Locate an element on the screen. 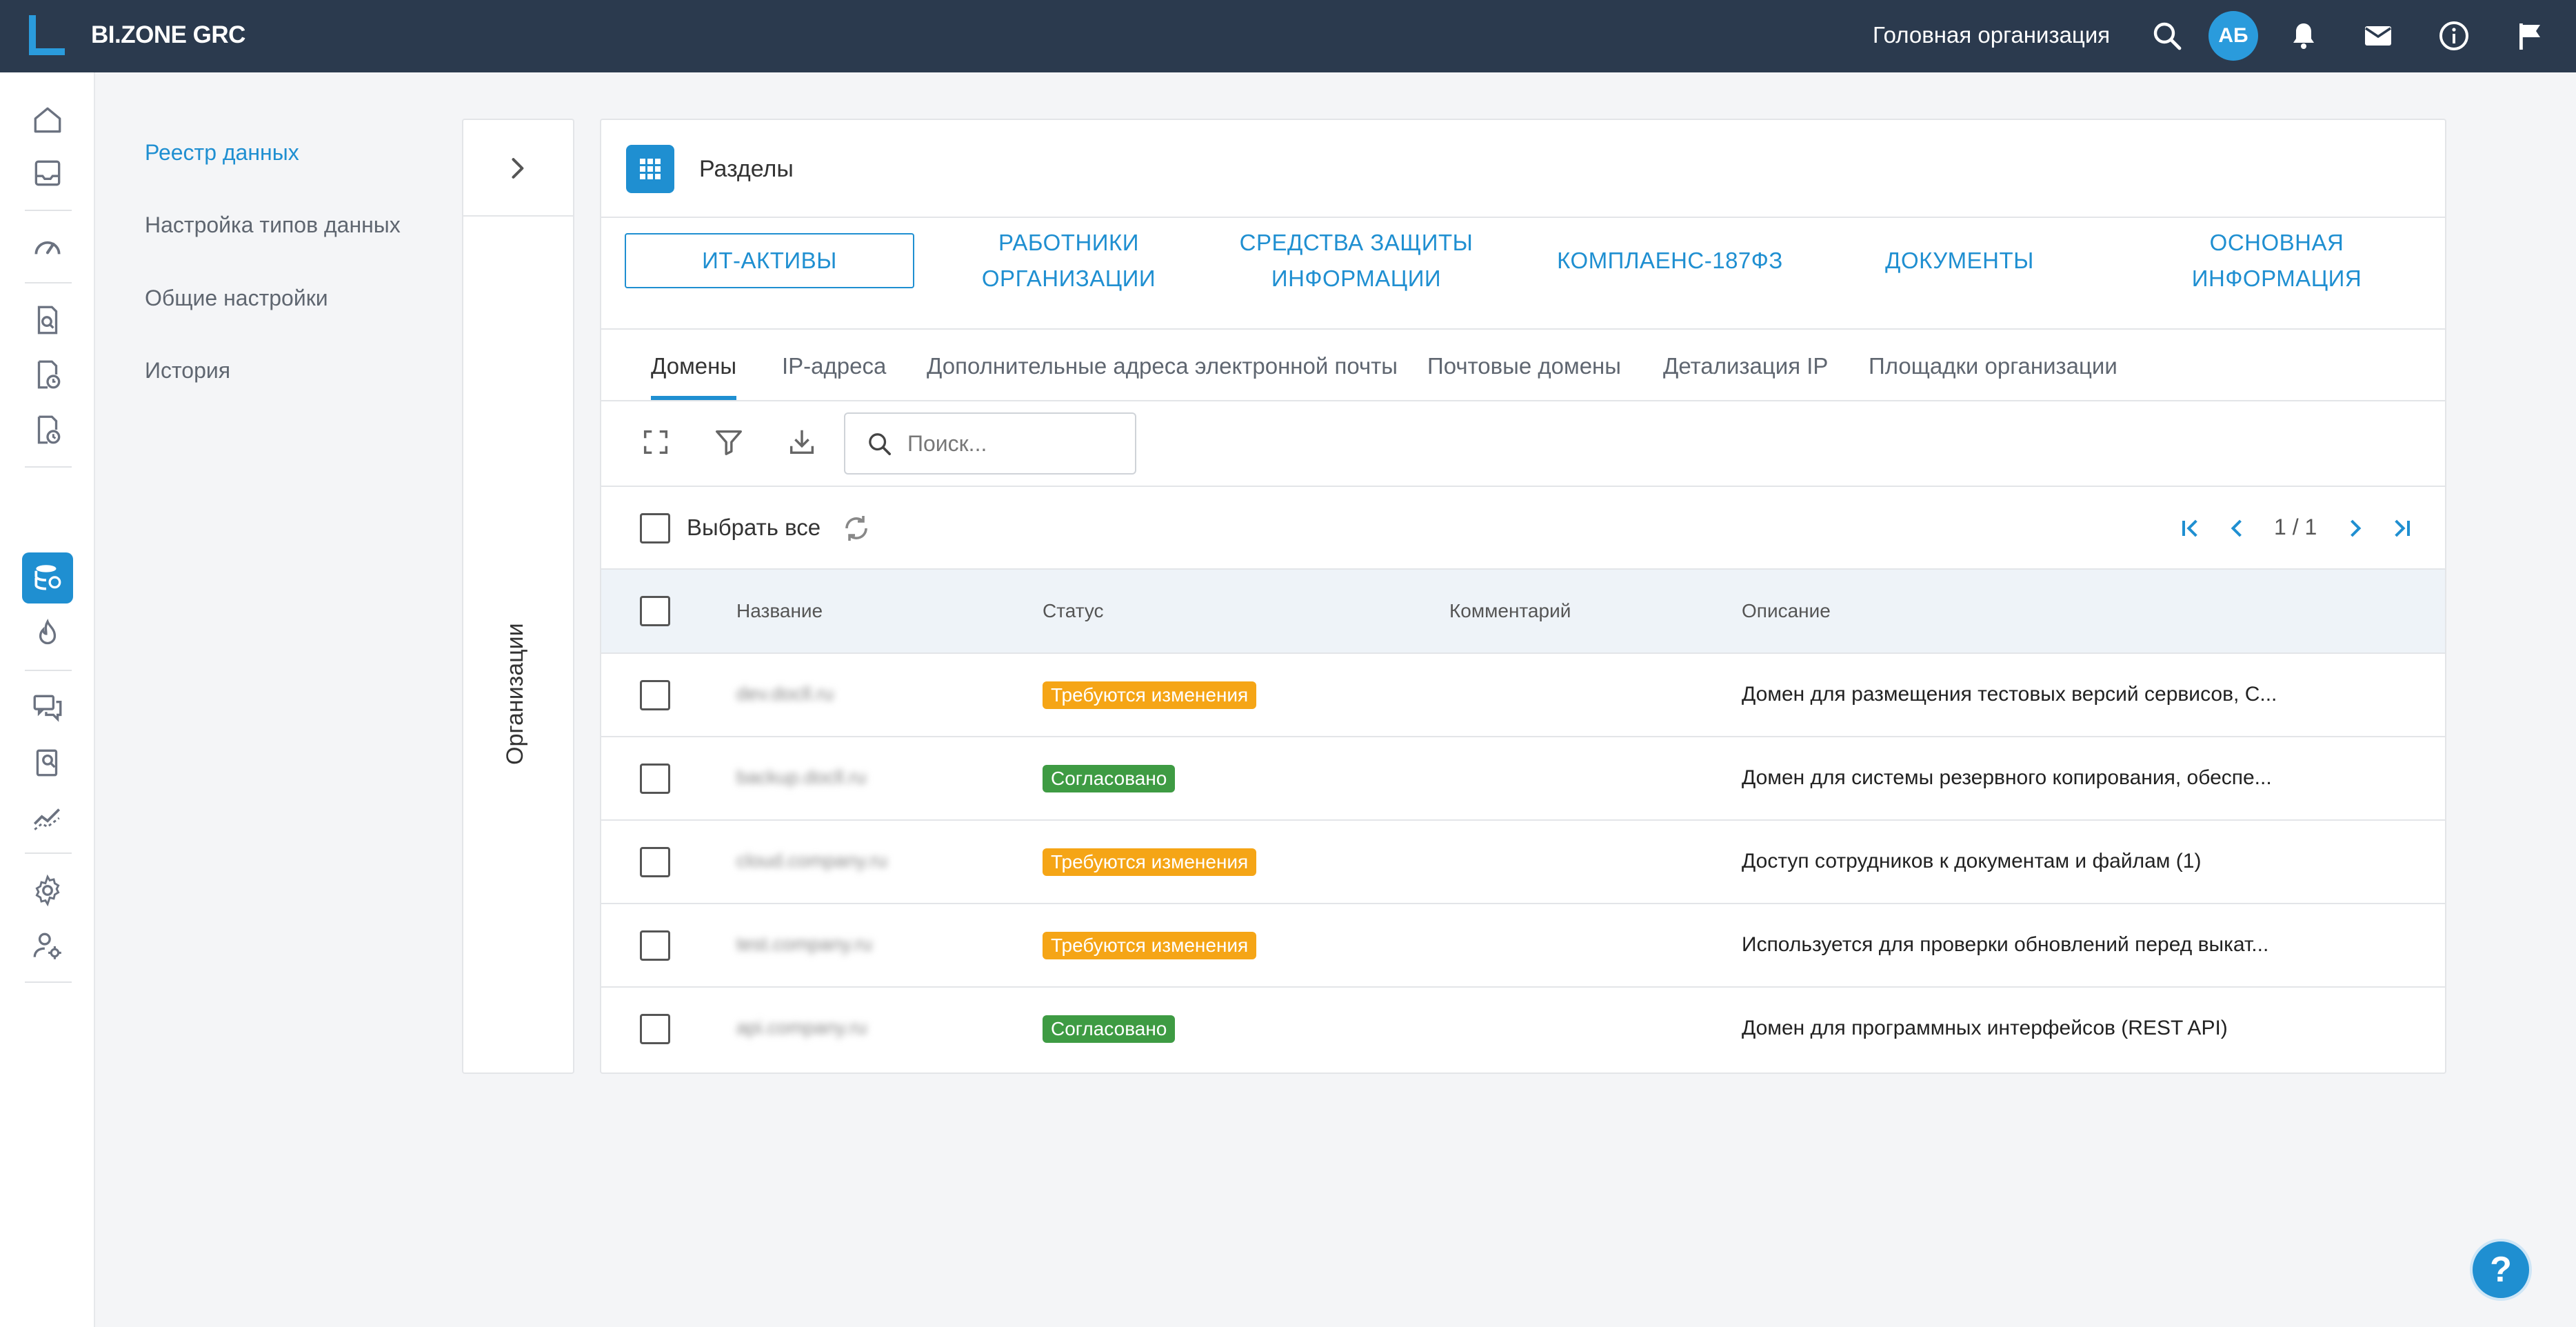 The width and height of the screenshot is (2576, 1327). next-page-icon is located at coordinates (2355, 528).